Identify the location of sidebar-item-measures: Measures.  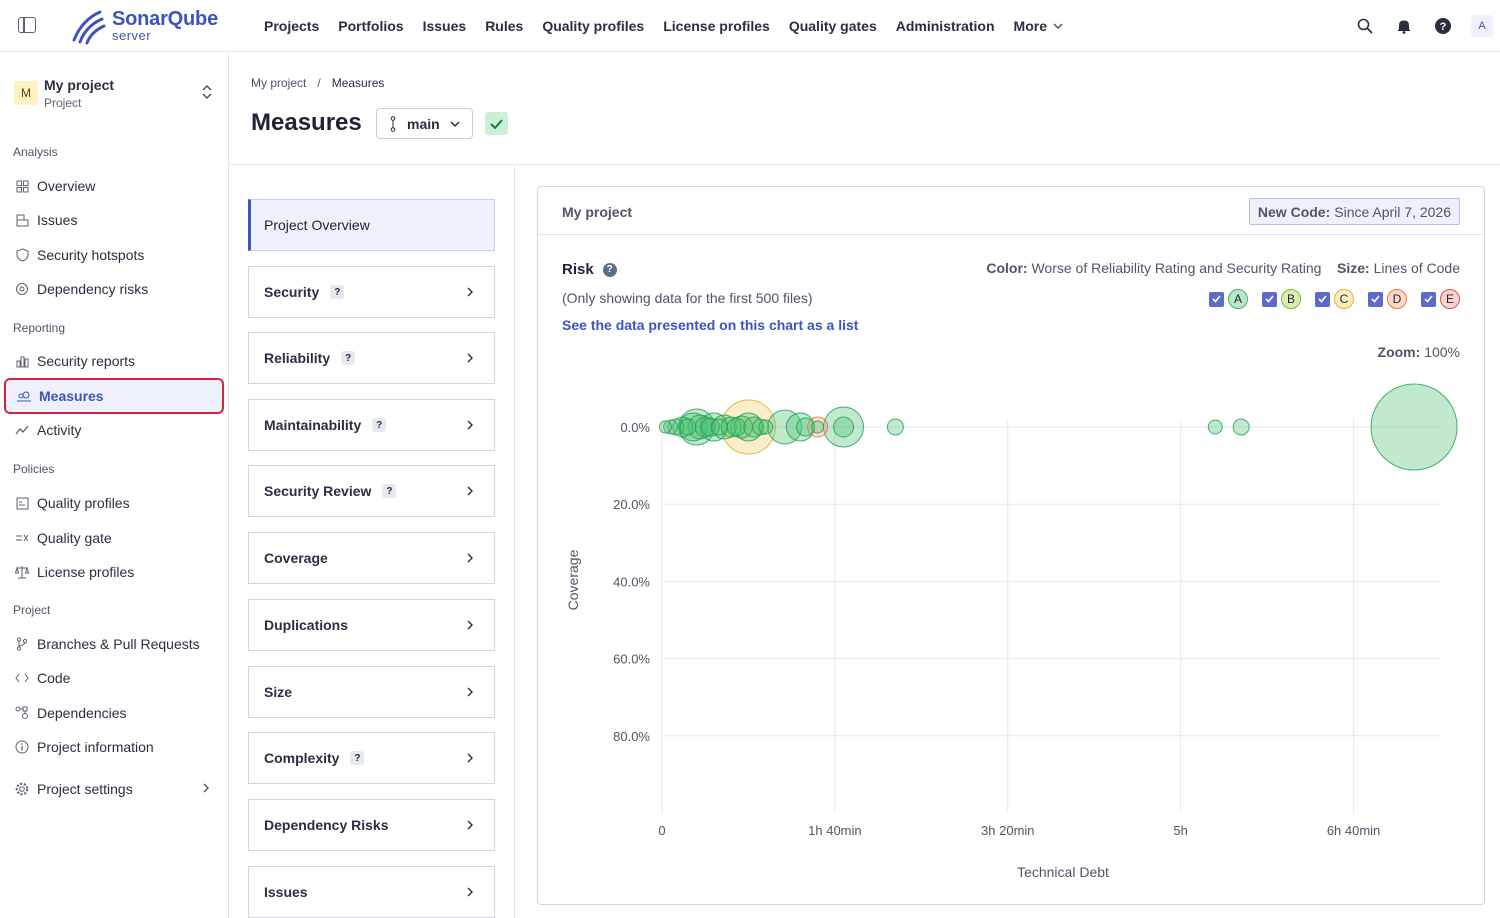
(114, 396).